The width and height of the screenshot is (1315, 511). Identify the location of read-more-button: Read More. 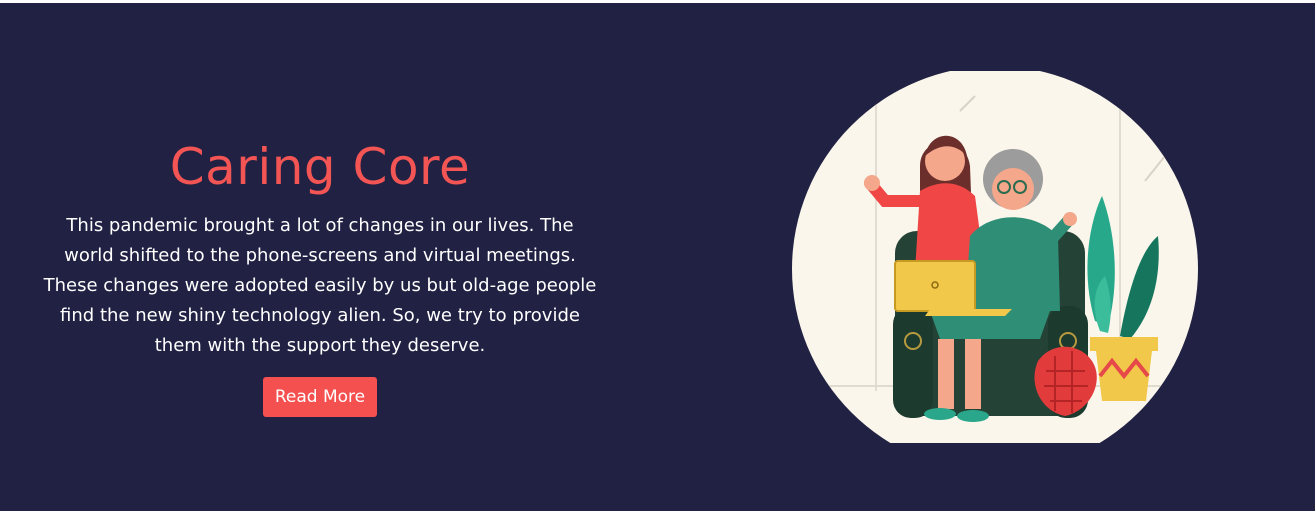
(320, 397).